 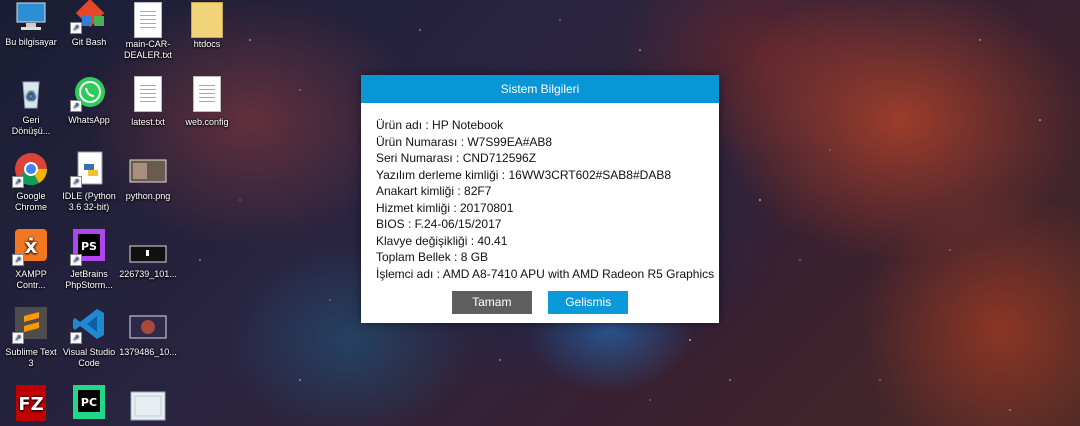 I want to click on git-icon: ↗, so click(x=89, y=17).